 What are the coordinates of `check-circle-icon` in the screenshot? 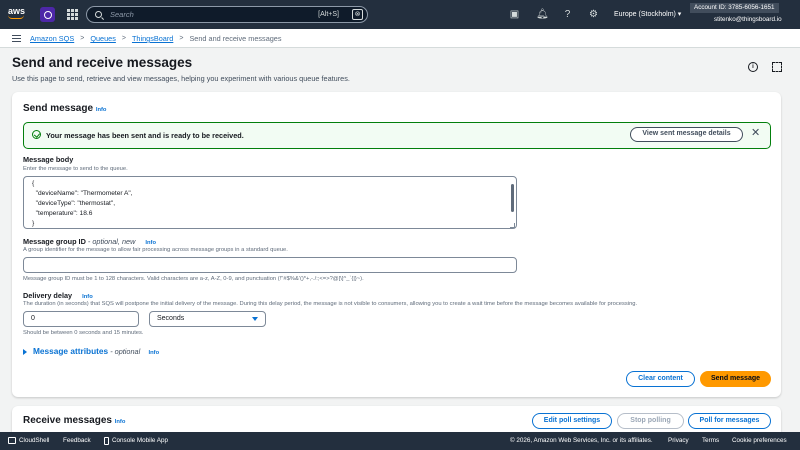 It's located at (36, 134).